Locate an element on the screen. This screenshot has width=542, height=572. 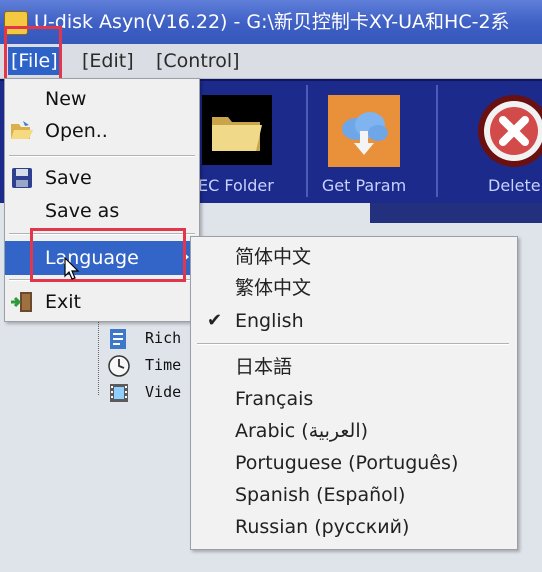
cloud-download-icon is located at coordinates (364, 131).